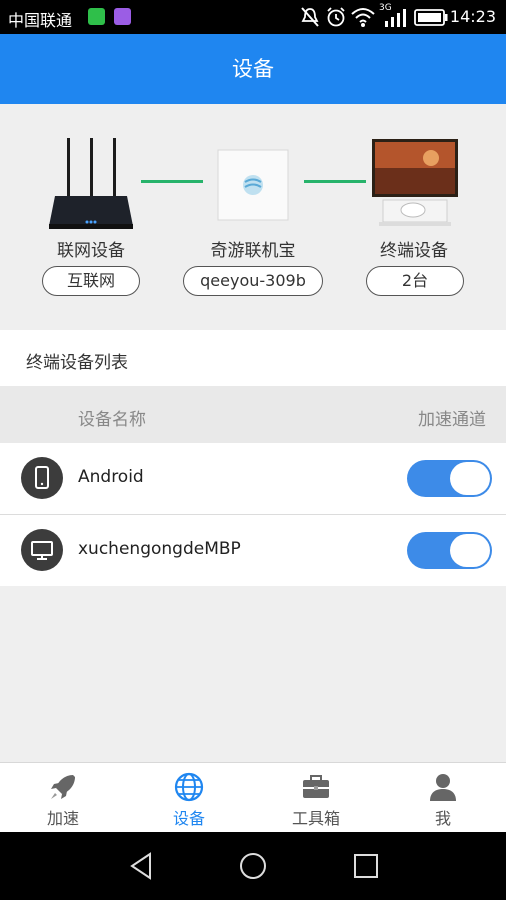  What do you see at coordinates (315, 818) in the screenshot?
I see `tab-label: 工具箱` at bounding box center [315, 818].